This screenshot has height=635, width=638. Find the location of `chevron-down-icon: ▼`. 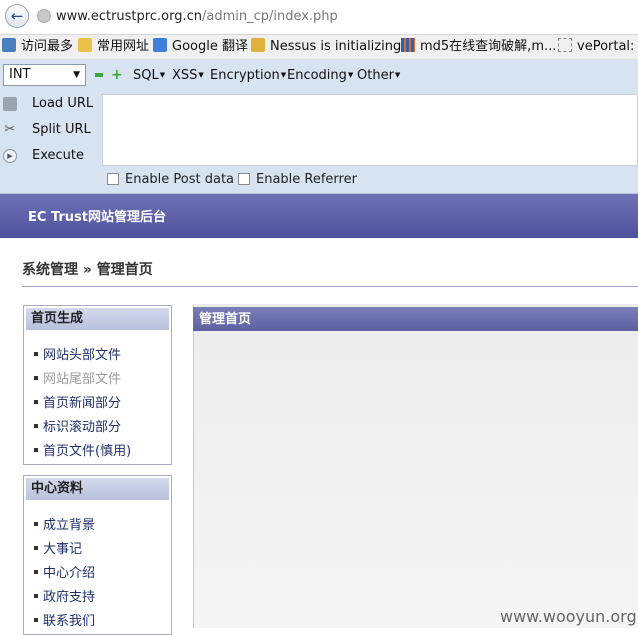

chevron-down-icon: ▼ is located at coordinates (76, 75).